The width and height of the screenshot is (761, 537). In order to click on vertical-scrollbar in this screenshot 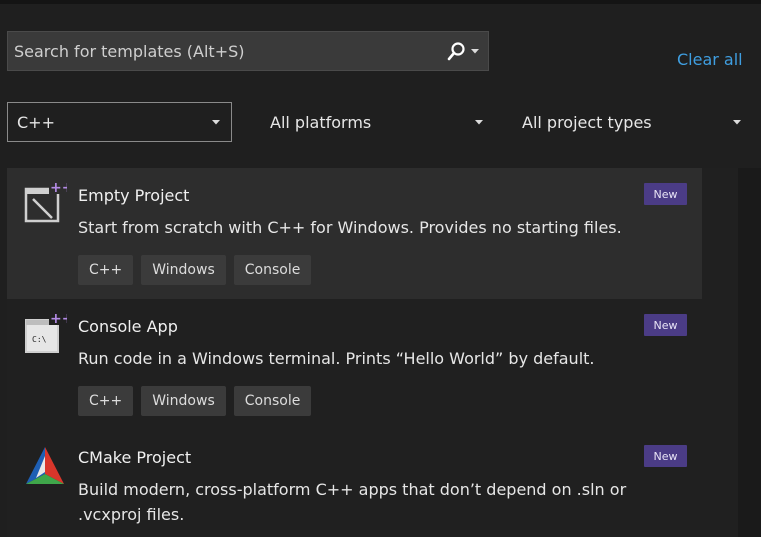, I will do `click(749, 352)`.